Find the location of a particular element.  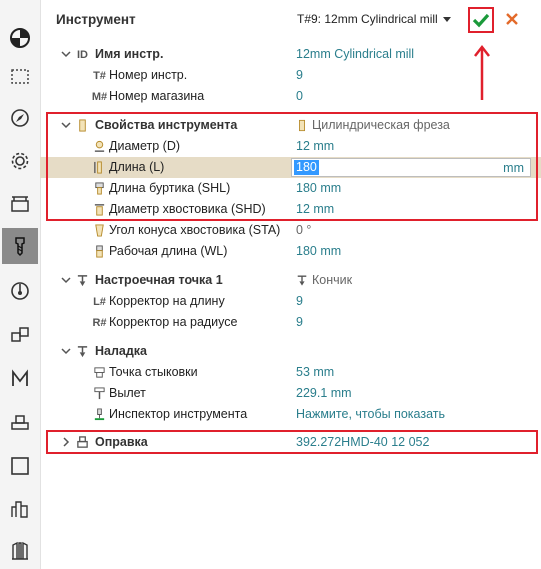

row-shank-taper-angle: Угол конуса хвостовика (STA) 0 ° is located at coordinates (290, 230).